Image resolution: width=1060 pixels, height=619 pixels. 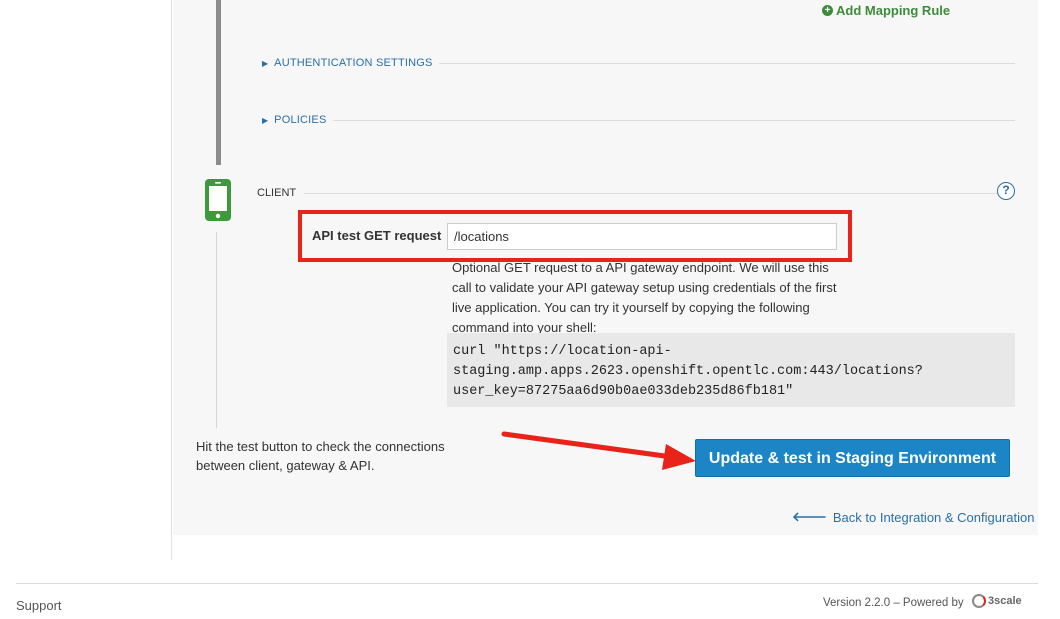 I want to click on left-sidebar, so click(x=86, y=280).